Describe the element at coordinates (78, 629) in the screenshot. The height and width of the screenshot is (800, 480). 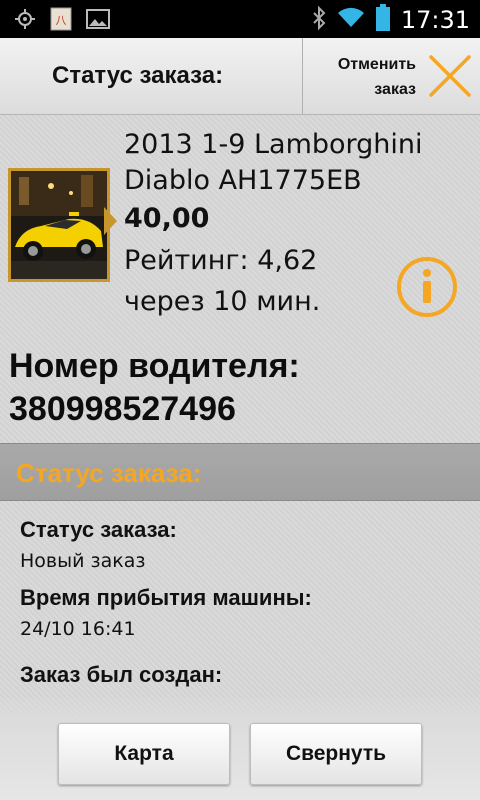
I see `detail-value: 24/10 16:41` at that location.